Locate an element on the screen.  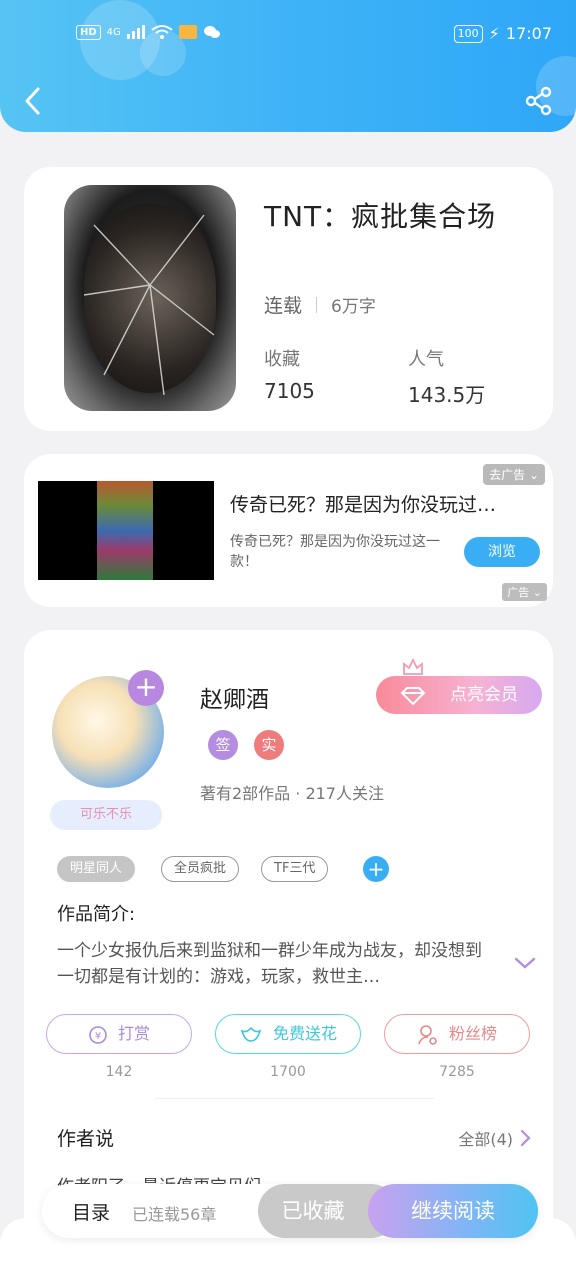
ad-image is located at coordinates (126, 530).